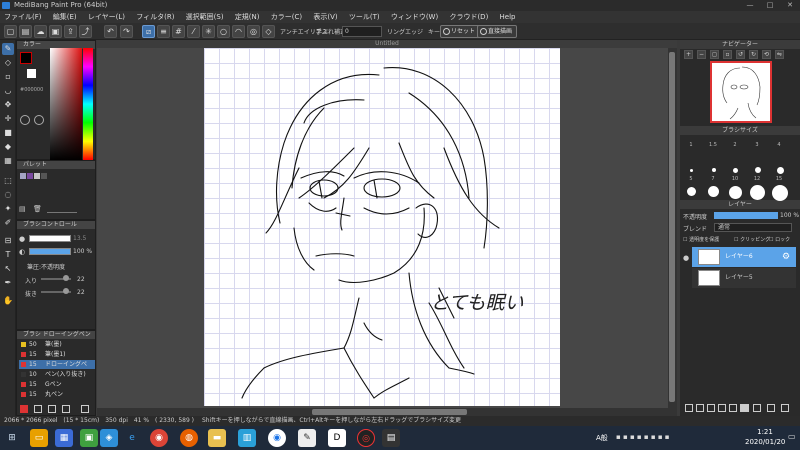  I want to click on secondary-color-swatch, so click(31, 73).